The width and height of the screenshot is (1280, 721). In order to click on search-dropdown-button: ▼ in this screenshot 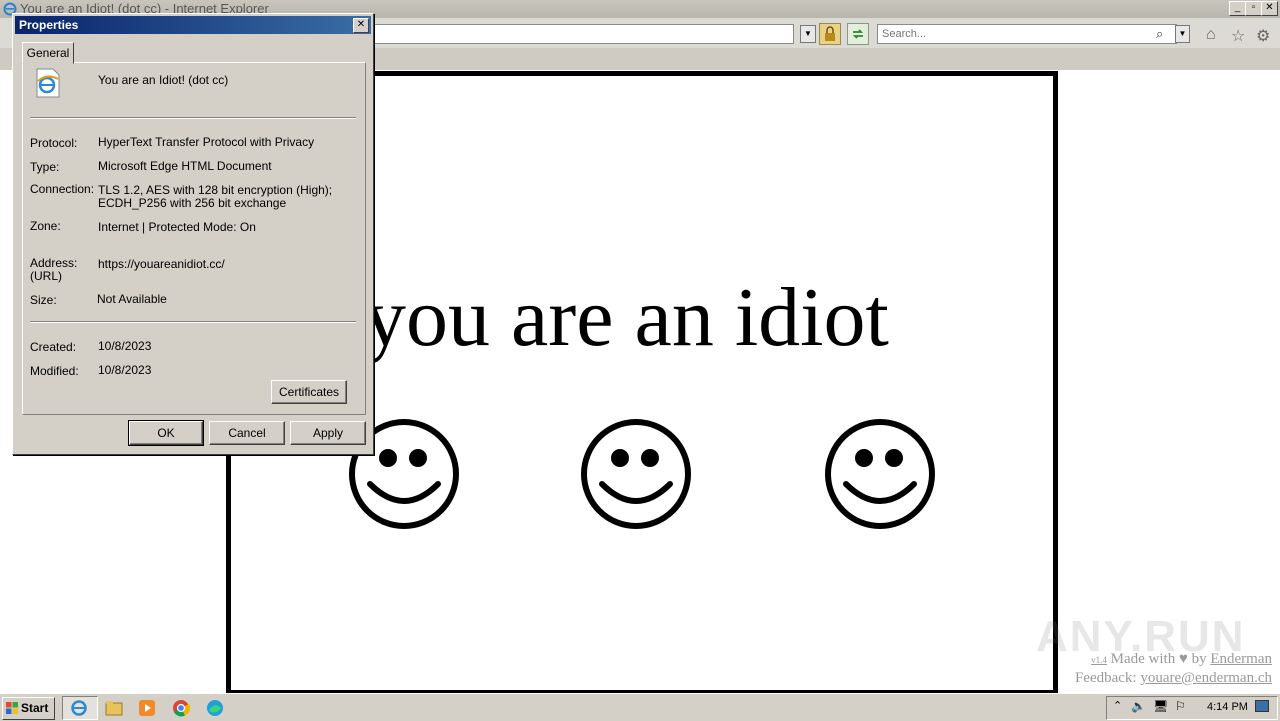, I will do `click(1182, 34)`.